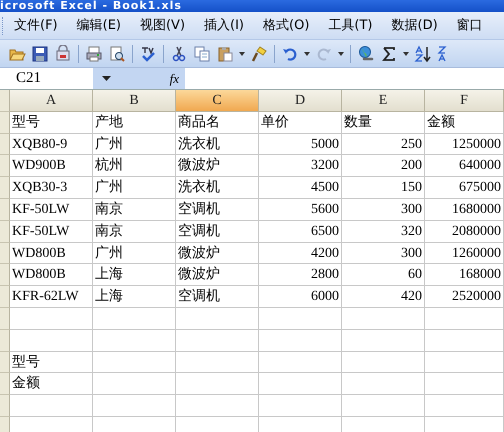 The width and height of the screenshot is (504, 432). What do you see at coordinates (300, 123) in the screenshot?
I see `table-cell: 单价` at bounding box center [300, 123].